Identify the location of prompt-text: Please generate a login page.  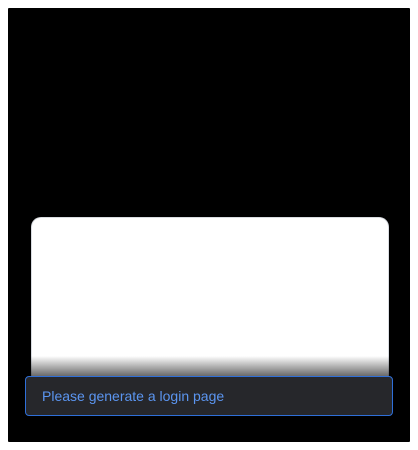
(133, 396).